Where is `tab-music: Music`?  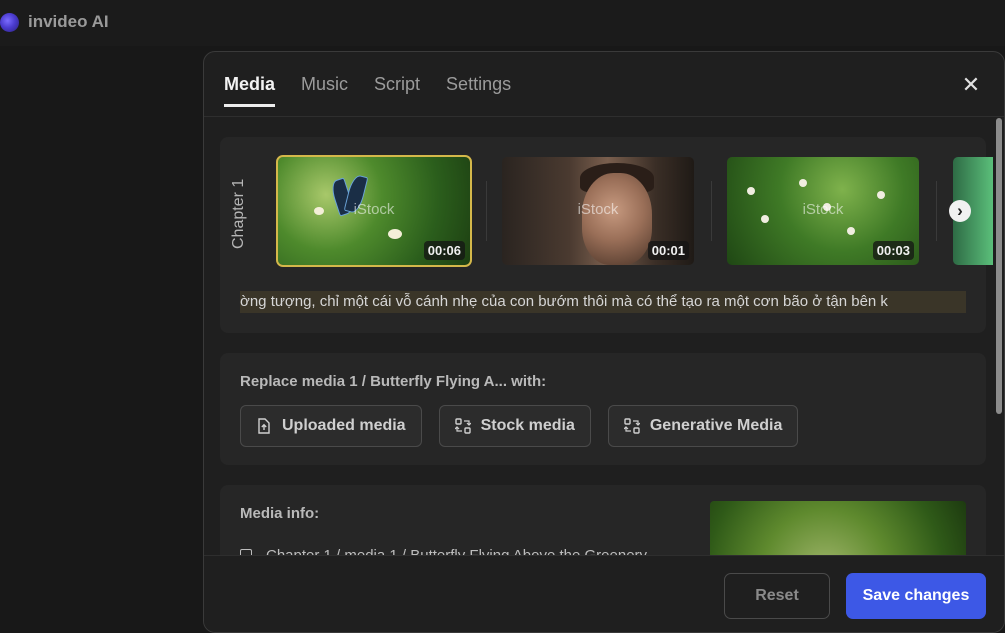
tab-music: Music is located at coordinates (324, 90).